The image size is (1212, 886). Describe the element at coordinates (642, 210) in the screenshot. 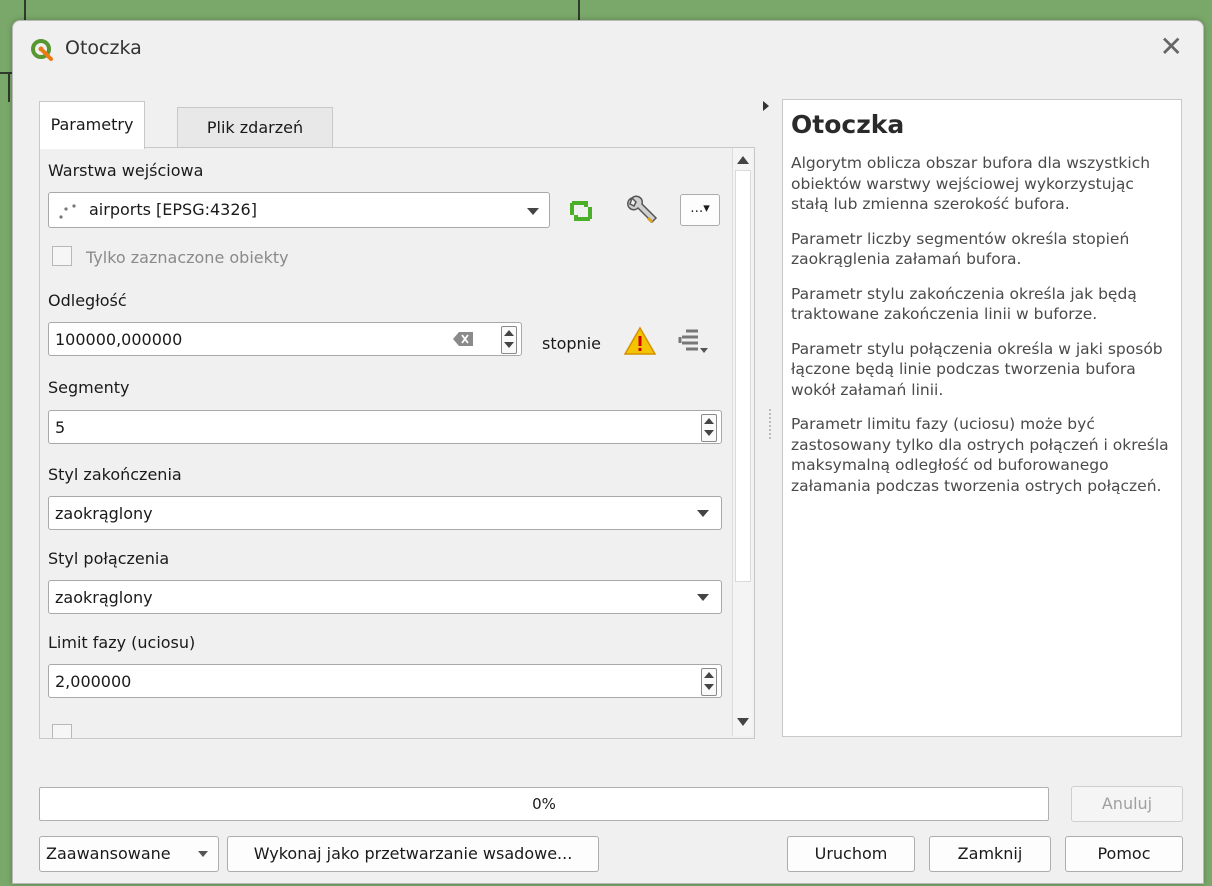

I see `wrench-icon` at that location.